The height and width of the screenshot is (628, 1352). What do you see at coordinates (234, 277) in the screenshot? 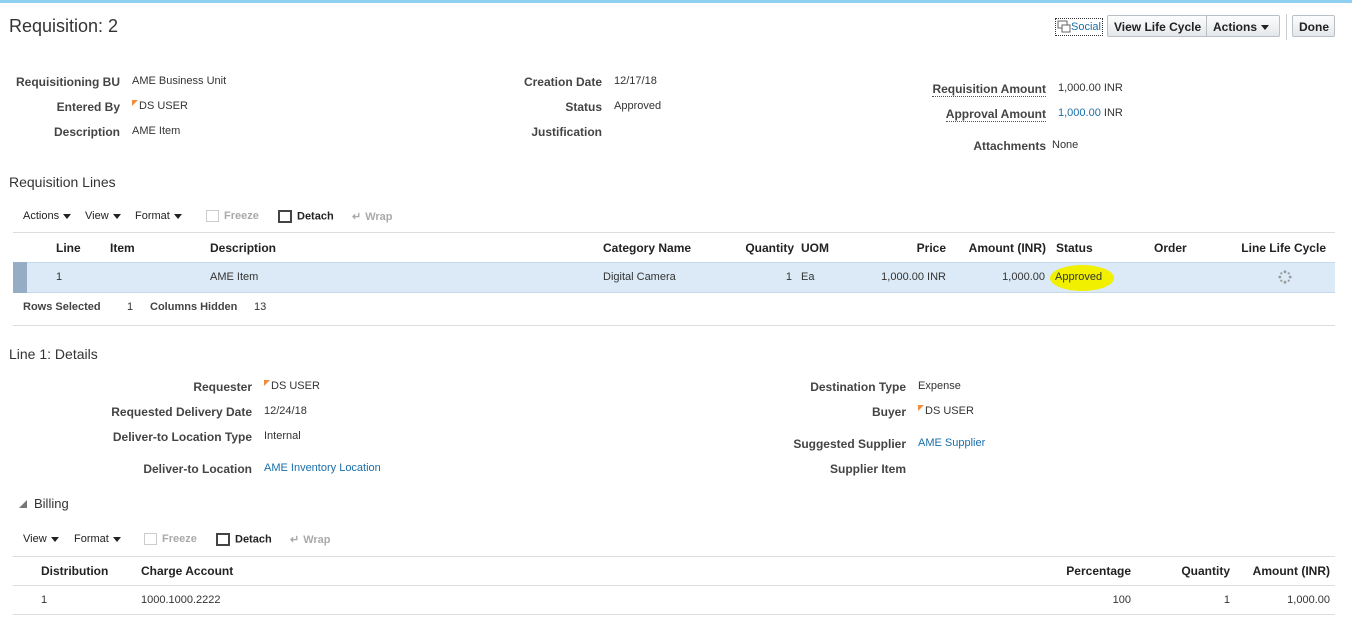
I see `row-description: AME Item` at bounding box center [234, 277].